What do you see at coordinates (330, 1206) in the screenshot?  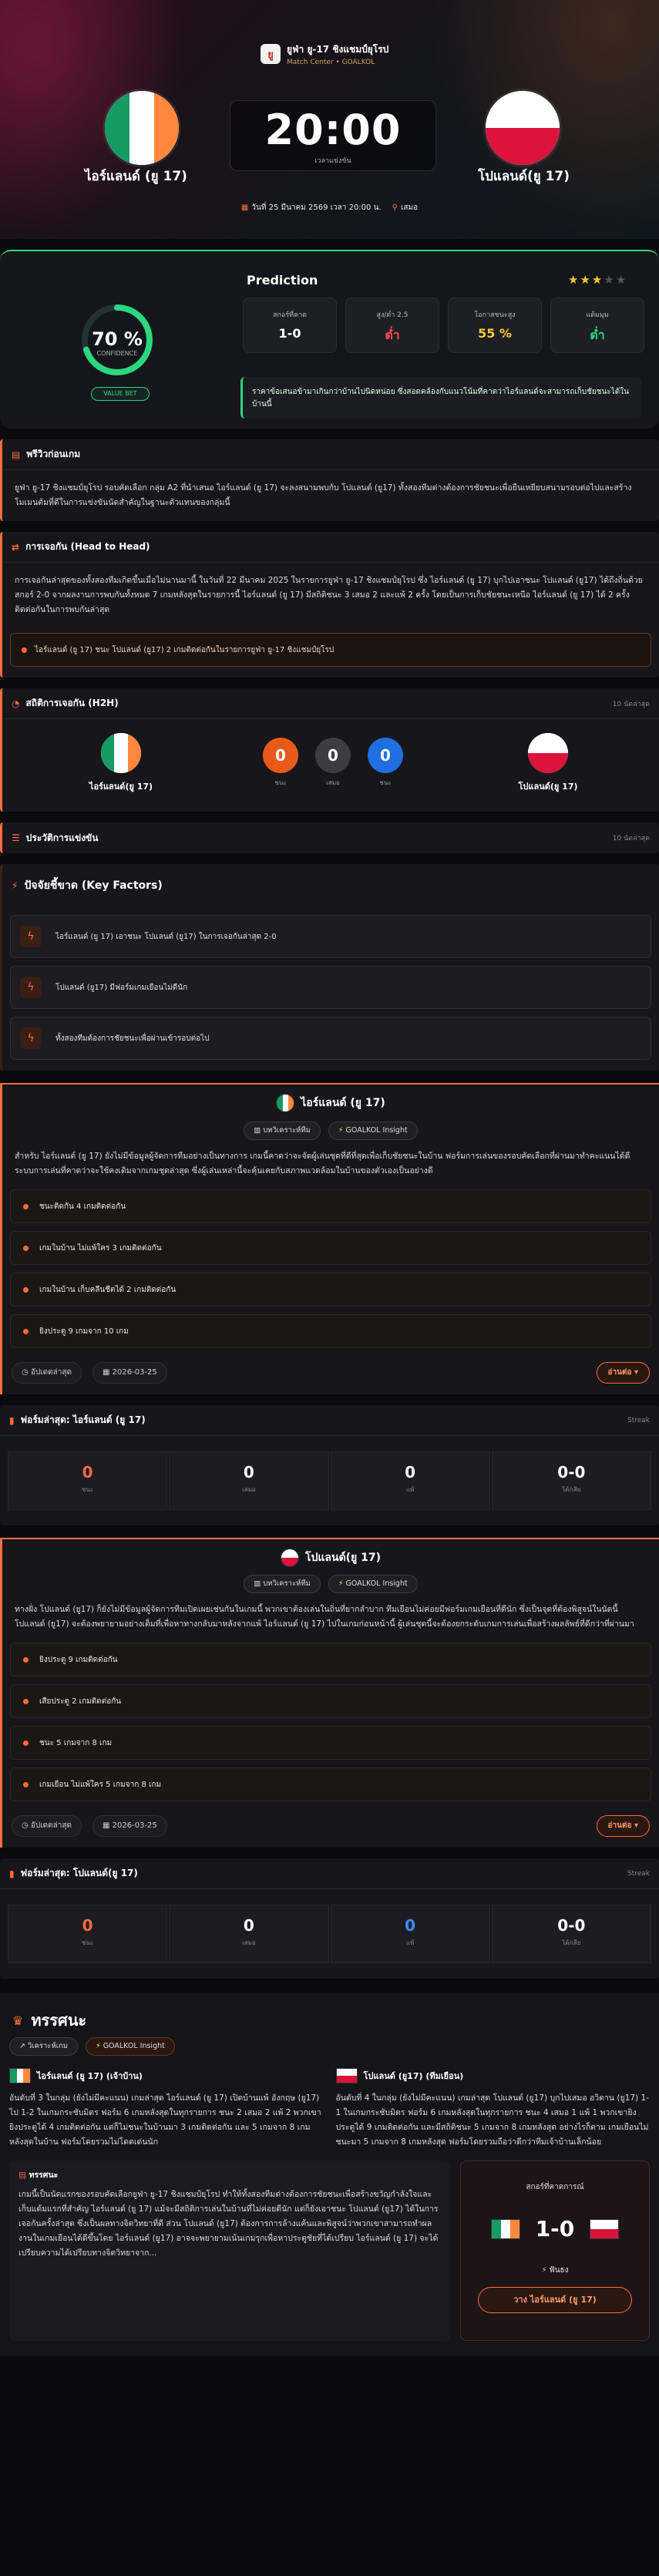 I see `home-bullet: ชนะติดกัน 4 เกมติดต่อกัน` at bounding box center [330, 1206].